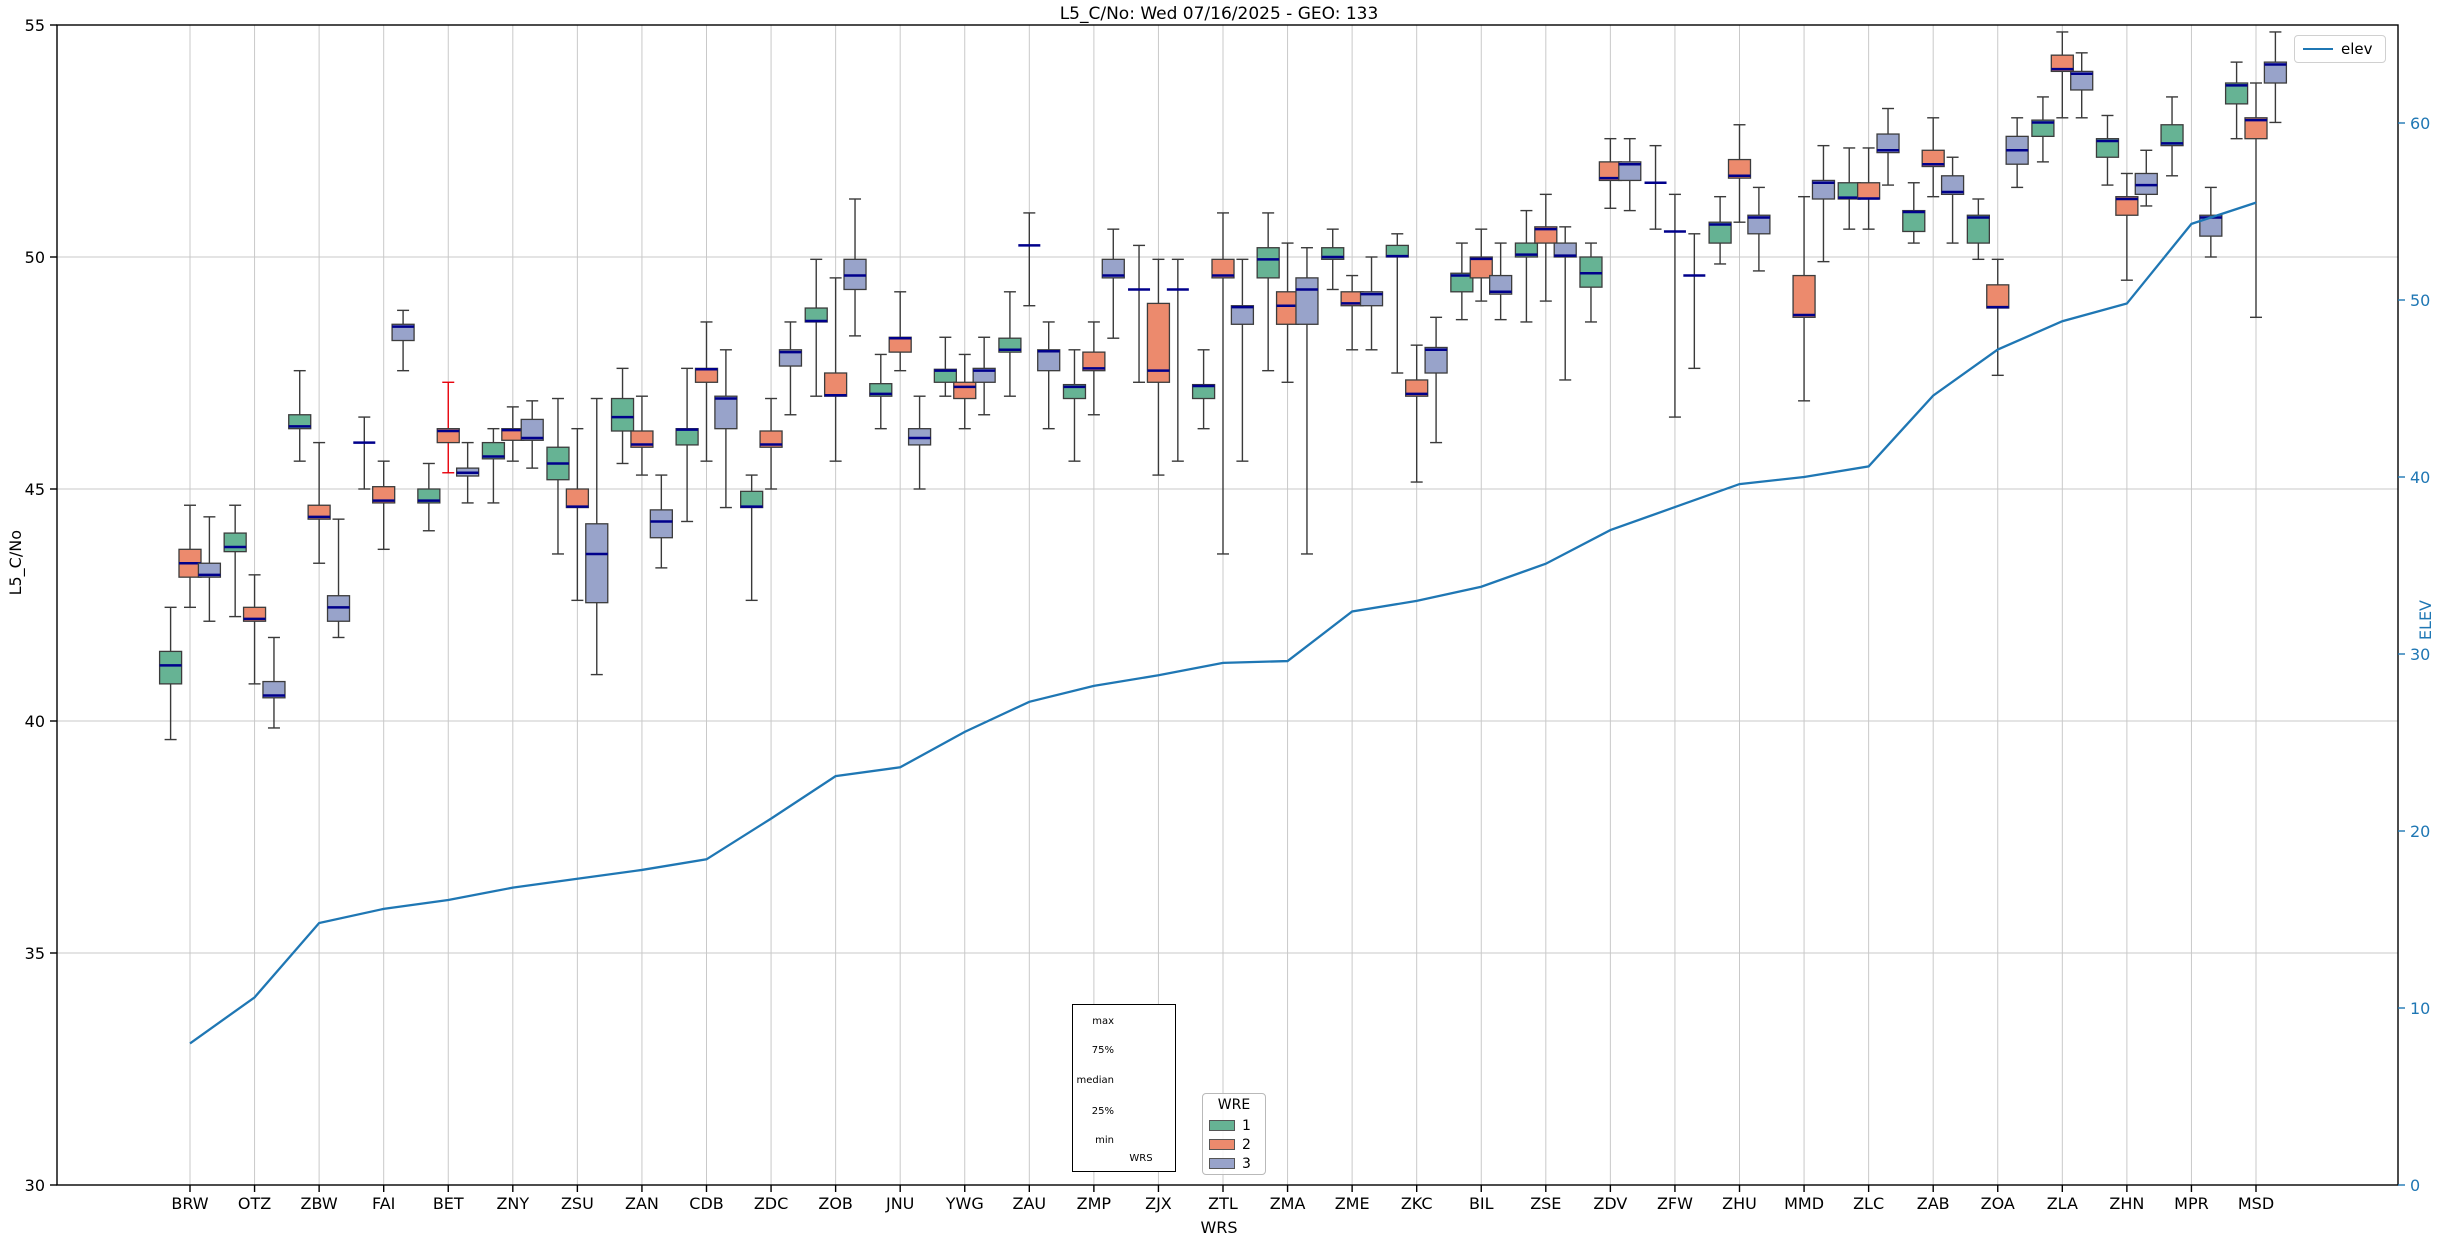 The image size is (2438, 1240). What do you see at coordinates (577, 1203) in the screenshot?
I see `x-tick-label: ZSU` at bounding box center [577, 1203].